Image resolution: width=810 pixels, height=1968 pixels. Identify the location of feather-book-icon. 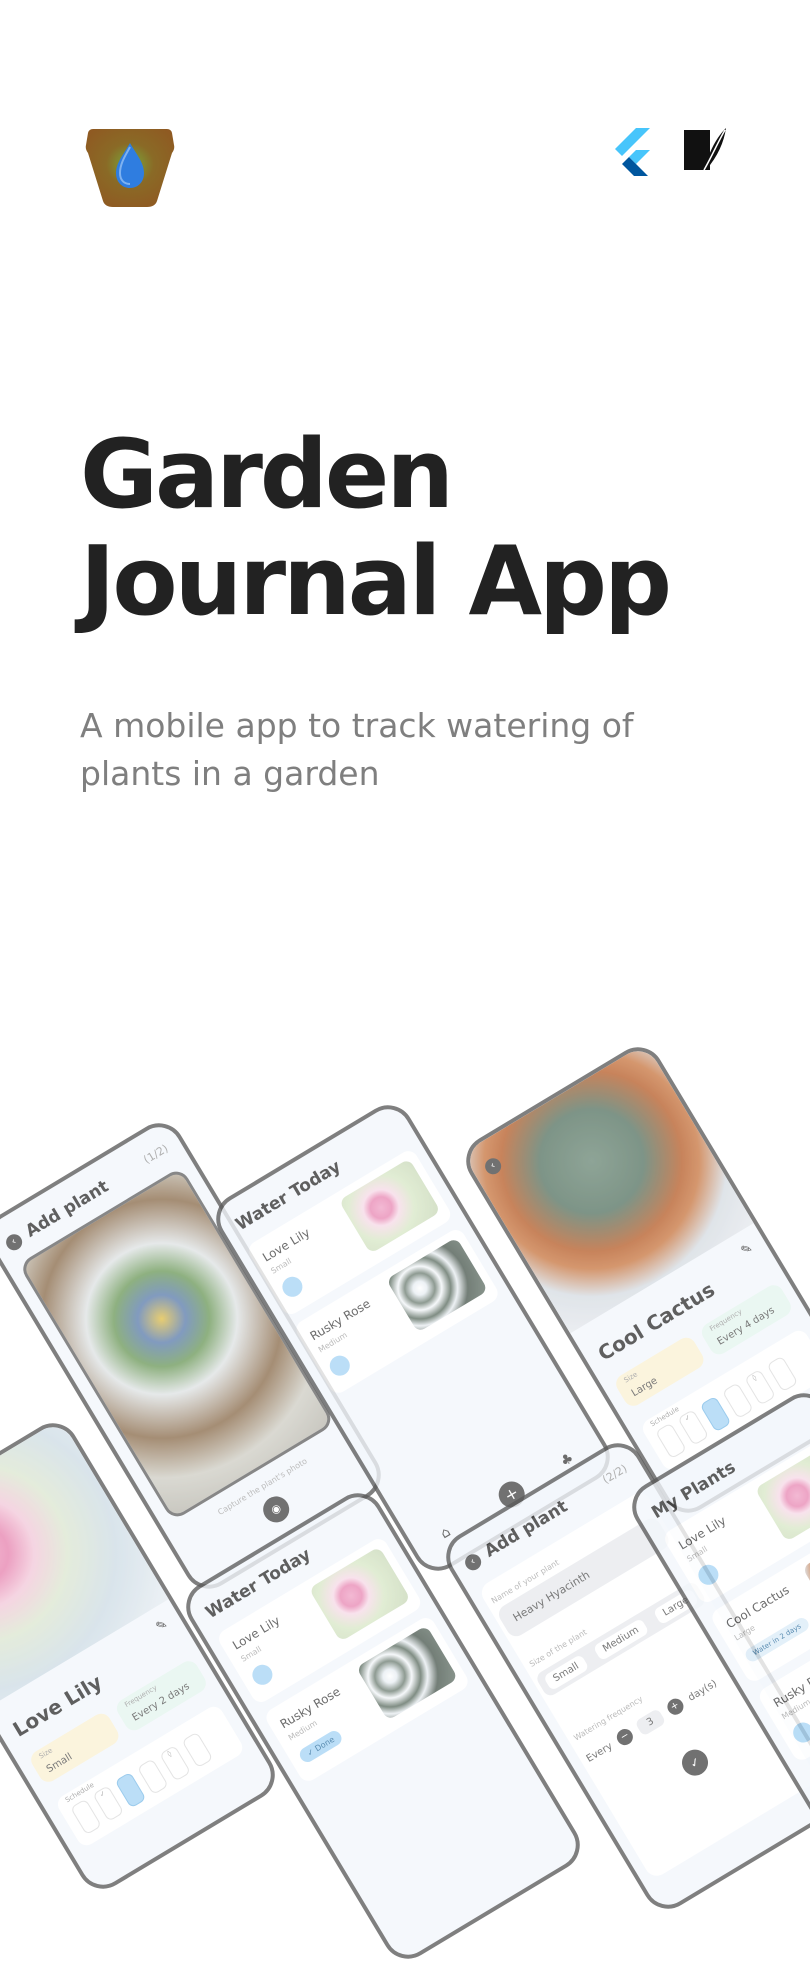
(705, 149).